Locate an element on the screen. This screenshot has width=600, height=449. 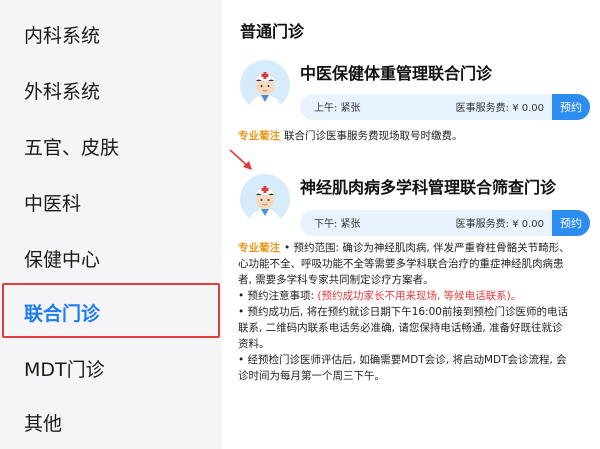
clinic-card: 中医保健体重管理联合门诊 上午: 紧张 医事服务费: ¥ 0.00 预约 is located at coordinates (414, 87).